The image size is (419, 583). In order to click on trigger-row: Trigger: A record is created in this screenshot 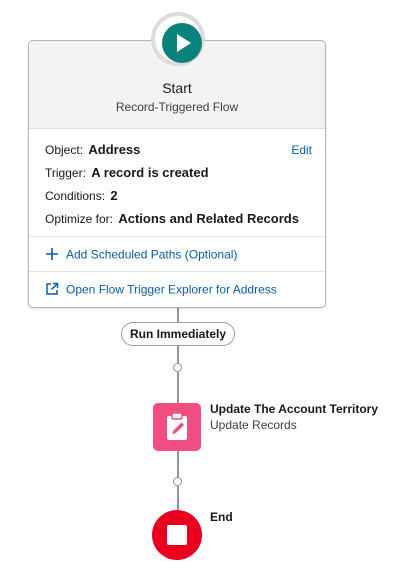, I will do `click(127, 172)`.